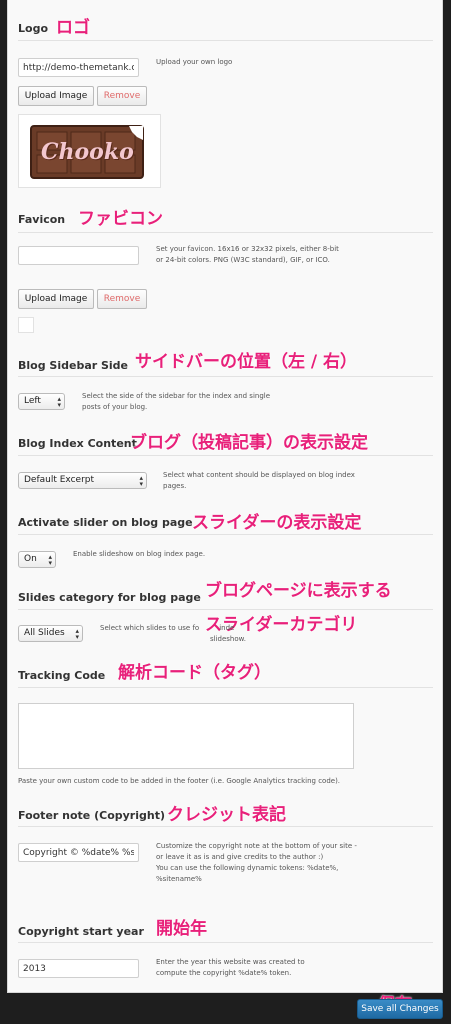 Image resolution: width=451 pixels, height=1024 pixels. What do you see at coordinates (400, 1009) in the screenshot?
I see `save-all-changes-button: Save all Changes` at bounding box center [400, 1009].